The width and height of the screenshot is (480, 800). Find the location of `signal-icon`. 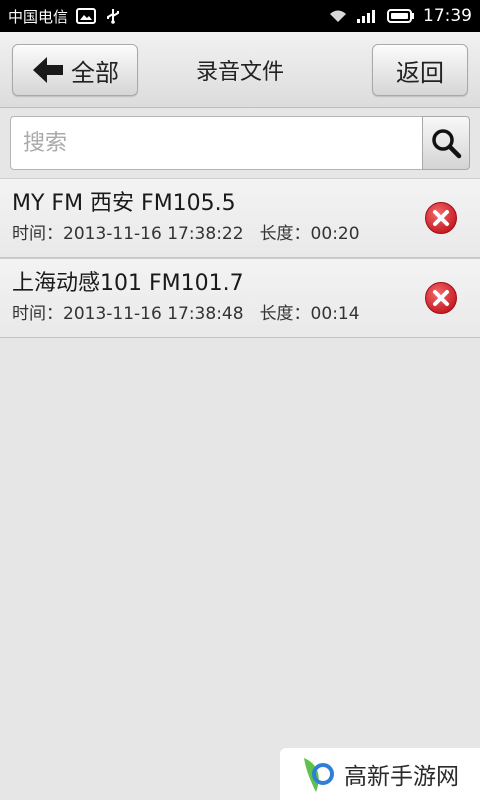

signal-icon is located at coordinates (367, 16).